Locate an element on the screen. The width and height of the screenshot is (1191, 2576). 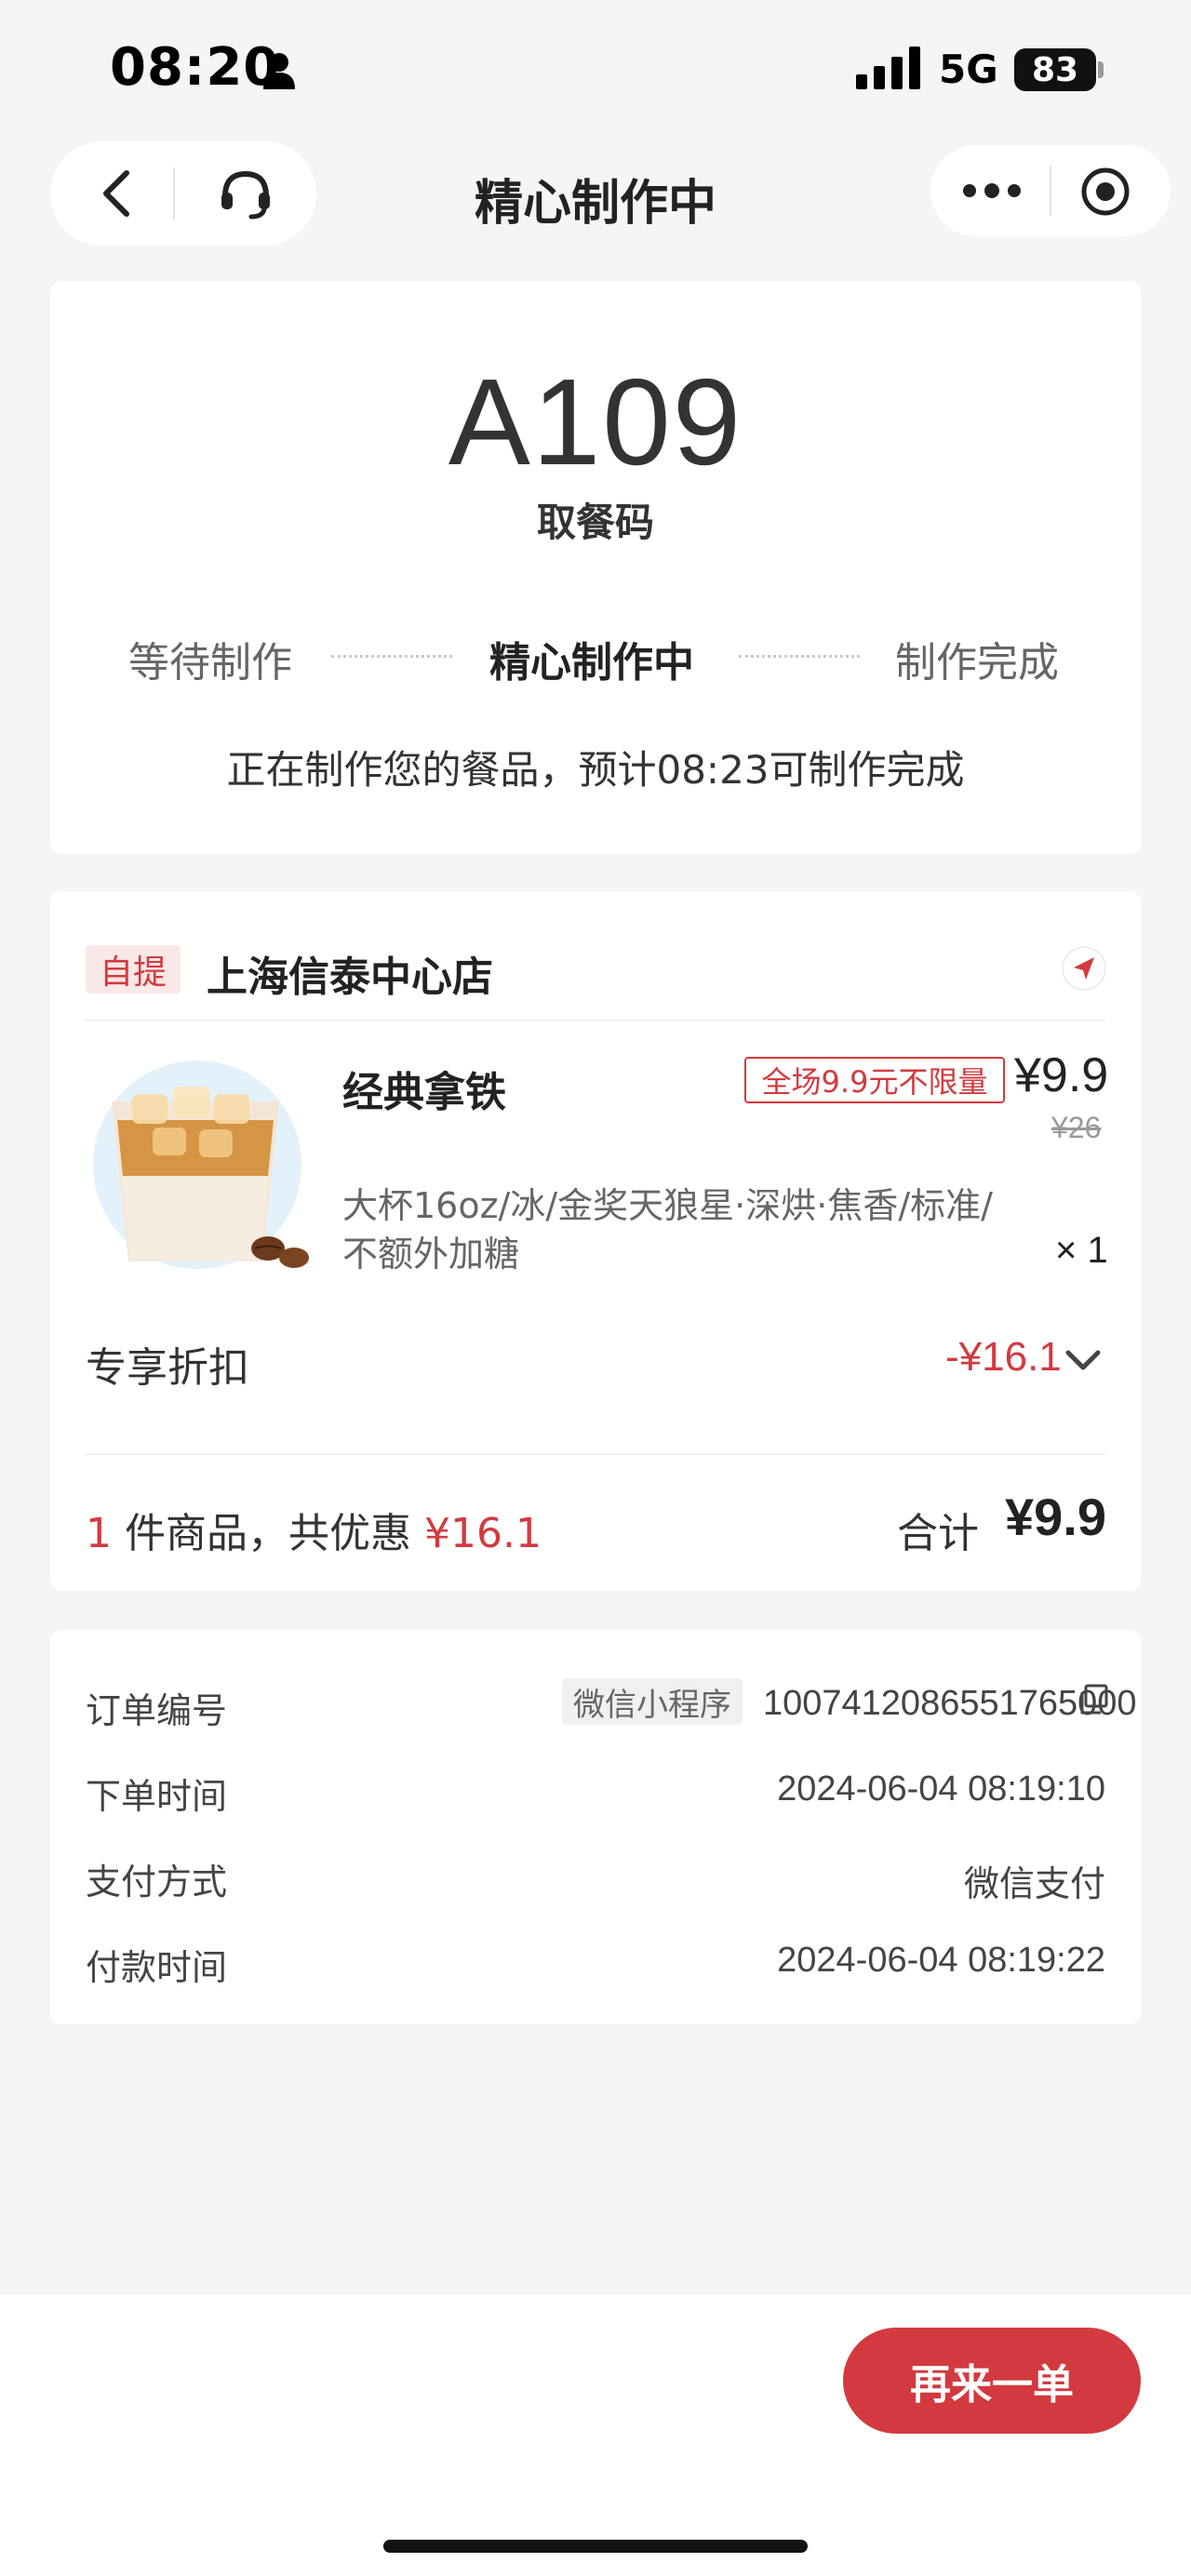
product-spec: 大杯16oz/冰/金奖天狼星·深烘·焦香/标准/不额外加糖 is located at coordinates (667, 1230).